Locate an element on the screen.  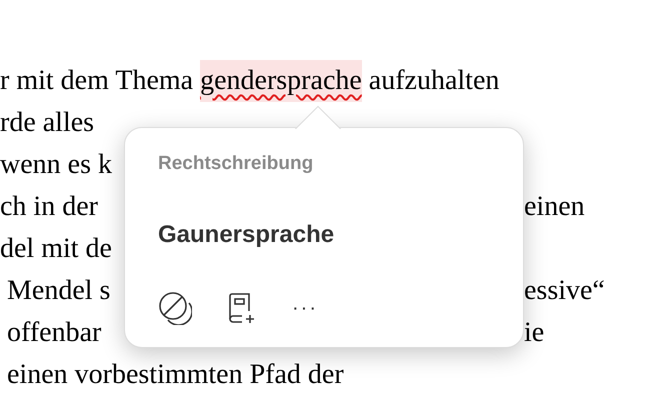
misspelled-word: gendersprache is located at coordinates (281, 81).